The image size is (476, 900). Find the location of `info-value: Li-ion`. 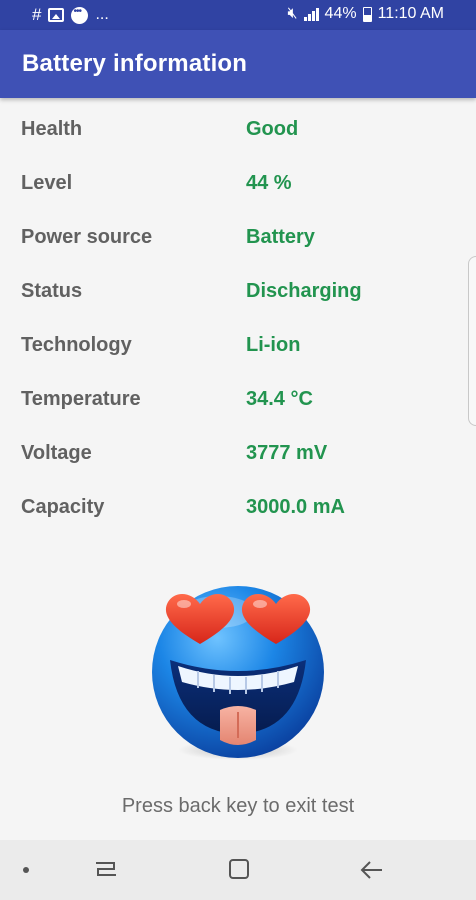

info-value: Li-ion is located at coordinates (273, 345).